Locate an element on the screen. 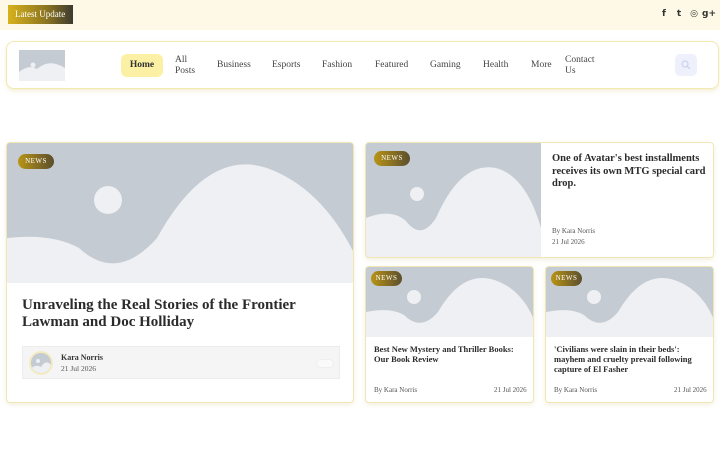 The width and height of the screenshot is (720, 450). search-icon is located at coordinates (686, 65).